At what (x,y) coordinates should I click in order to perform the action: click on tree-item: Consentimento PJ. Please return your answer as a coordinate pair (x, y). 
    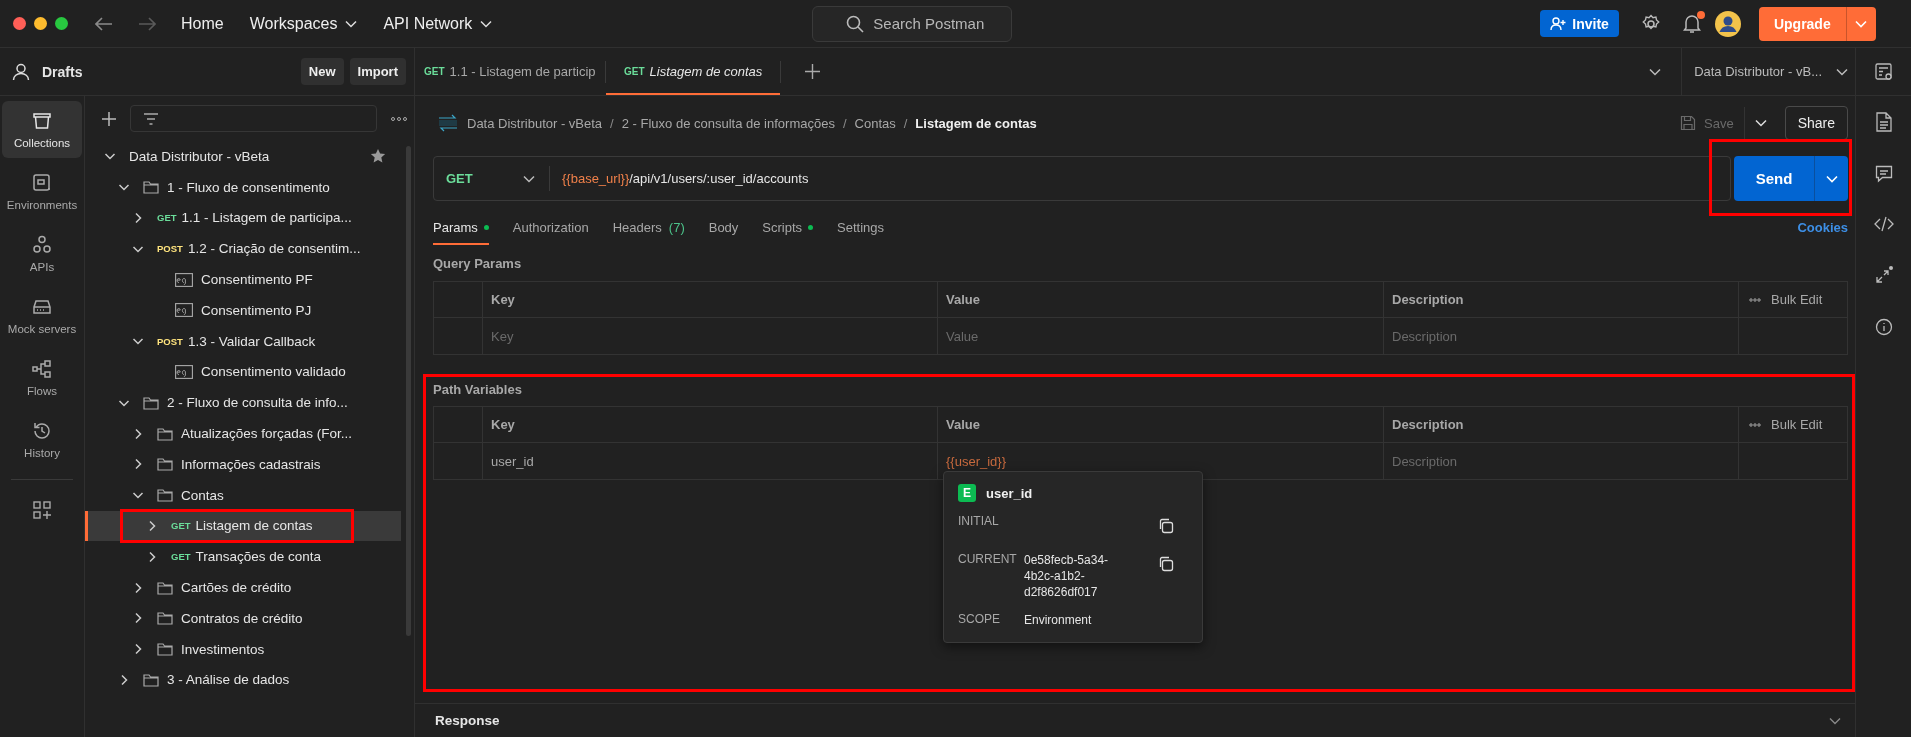
    Looking at the image, I should click on (243, 310).